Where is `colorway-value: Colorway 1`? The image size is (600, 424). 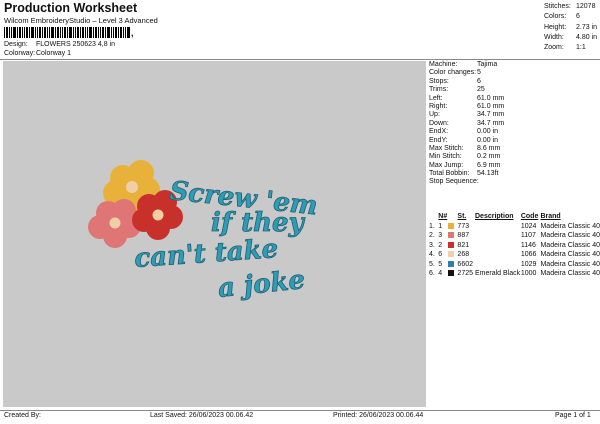 colorway-value: Colorway 1 is located at coordinates (54, 53).